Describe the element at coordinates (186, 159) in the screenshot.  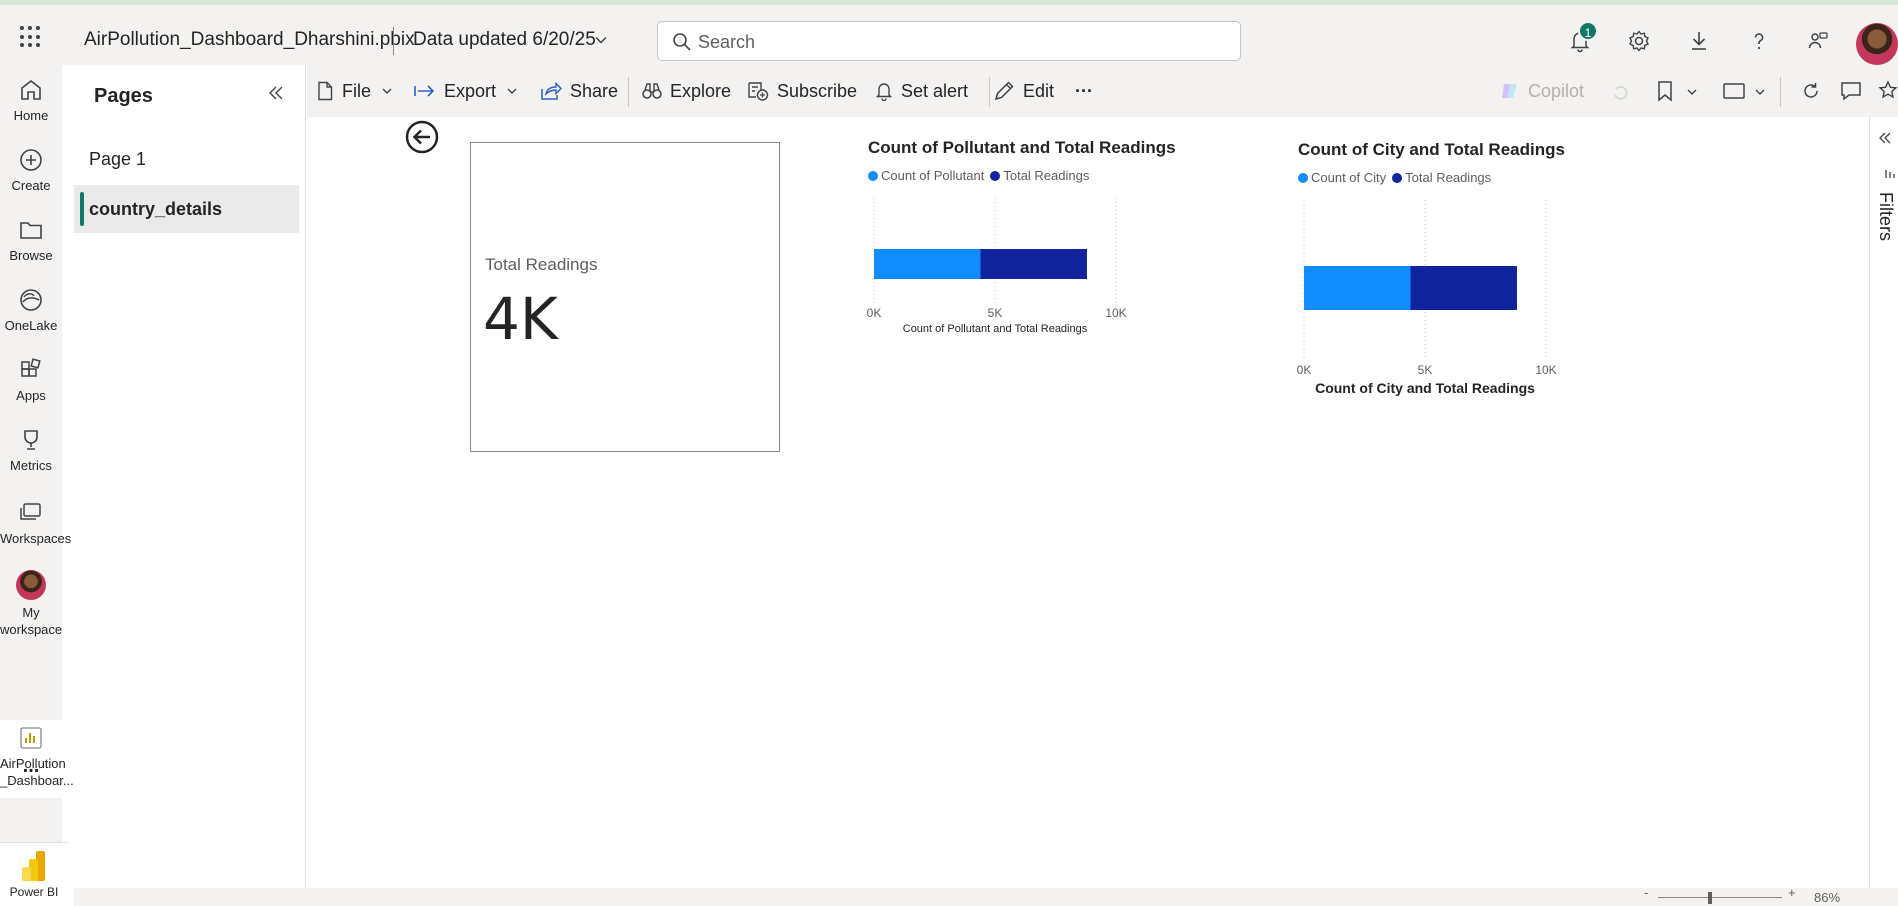
I see `page-tab-page-1: Page 1` at that location.